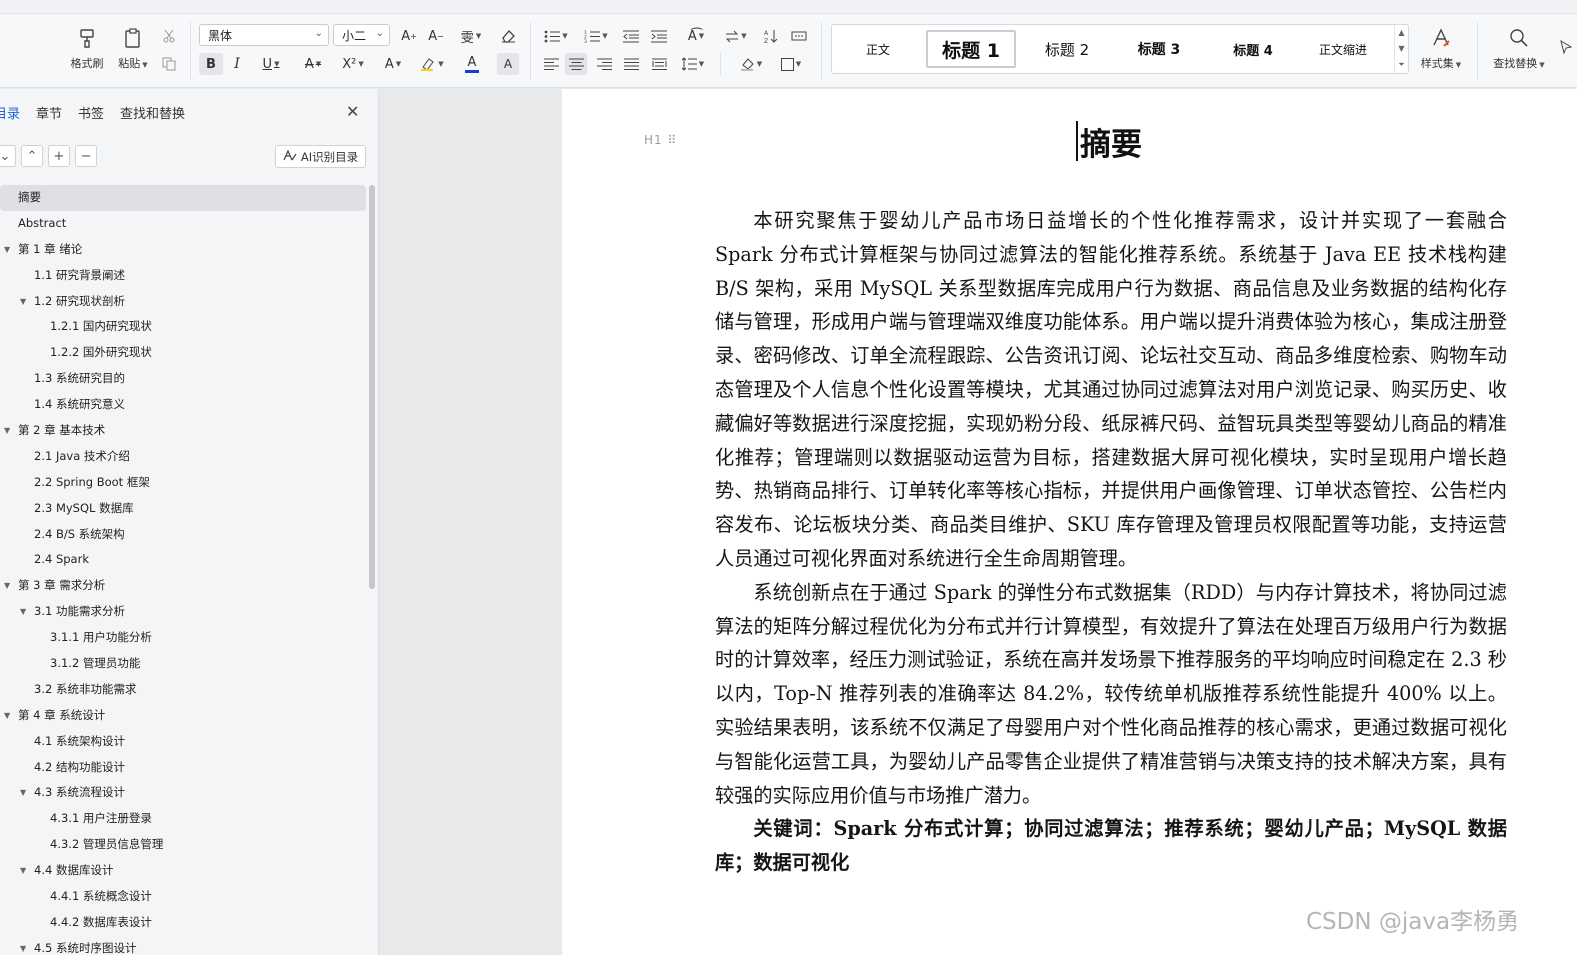  What do you see at coordinates (184, 638) in the screenshot?
I see `toc-item: 3.1.1 用户功能分析` at bounding box center [184, 638].